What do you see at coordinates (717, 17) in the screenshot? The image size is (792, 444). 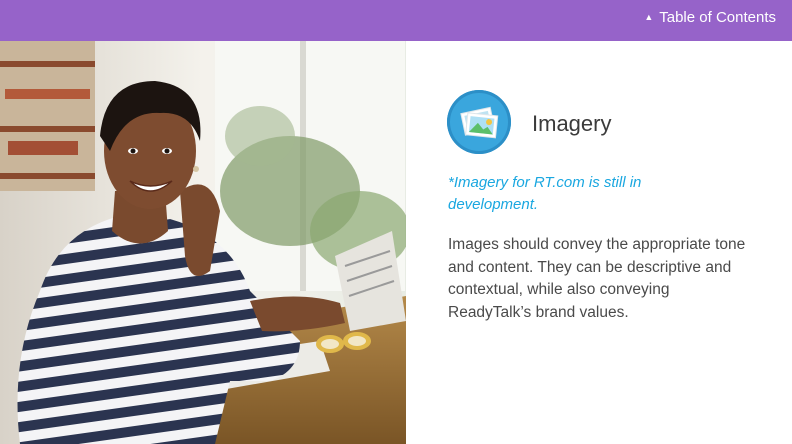 I see `toc-label: Table of Contents` at bounding box center [717, 17].